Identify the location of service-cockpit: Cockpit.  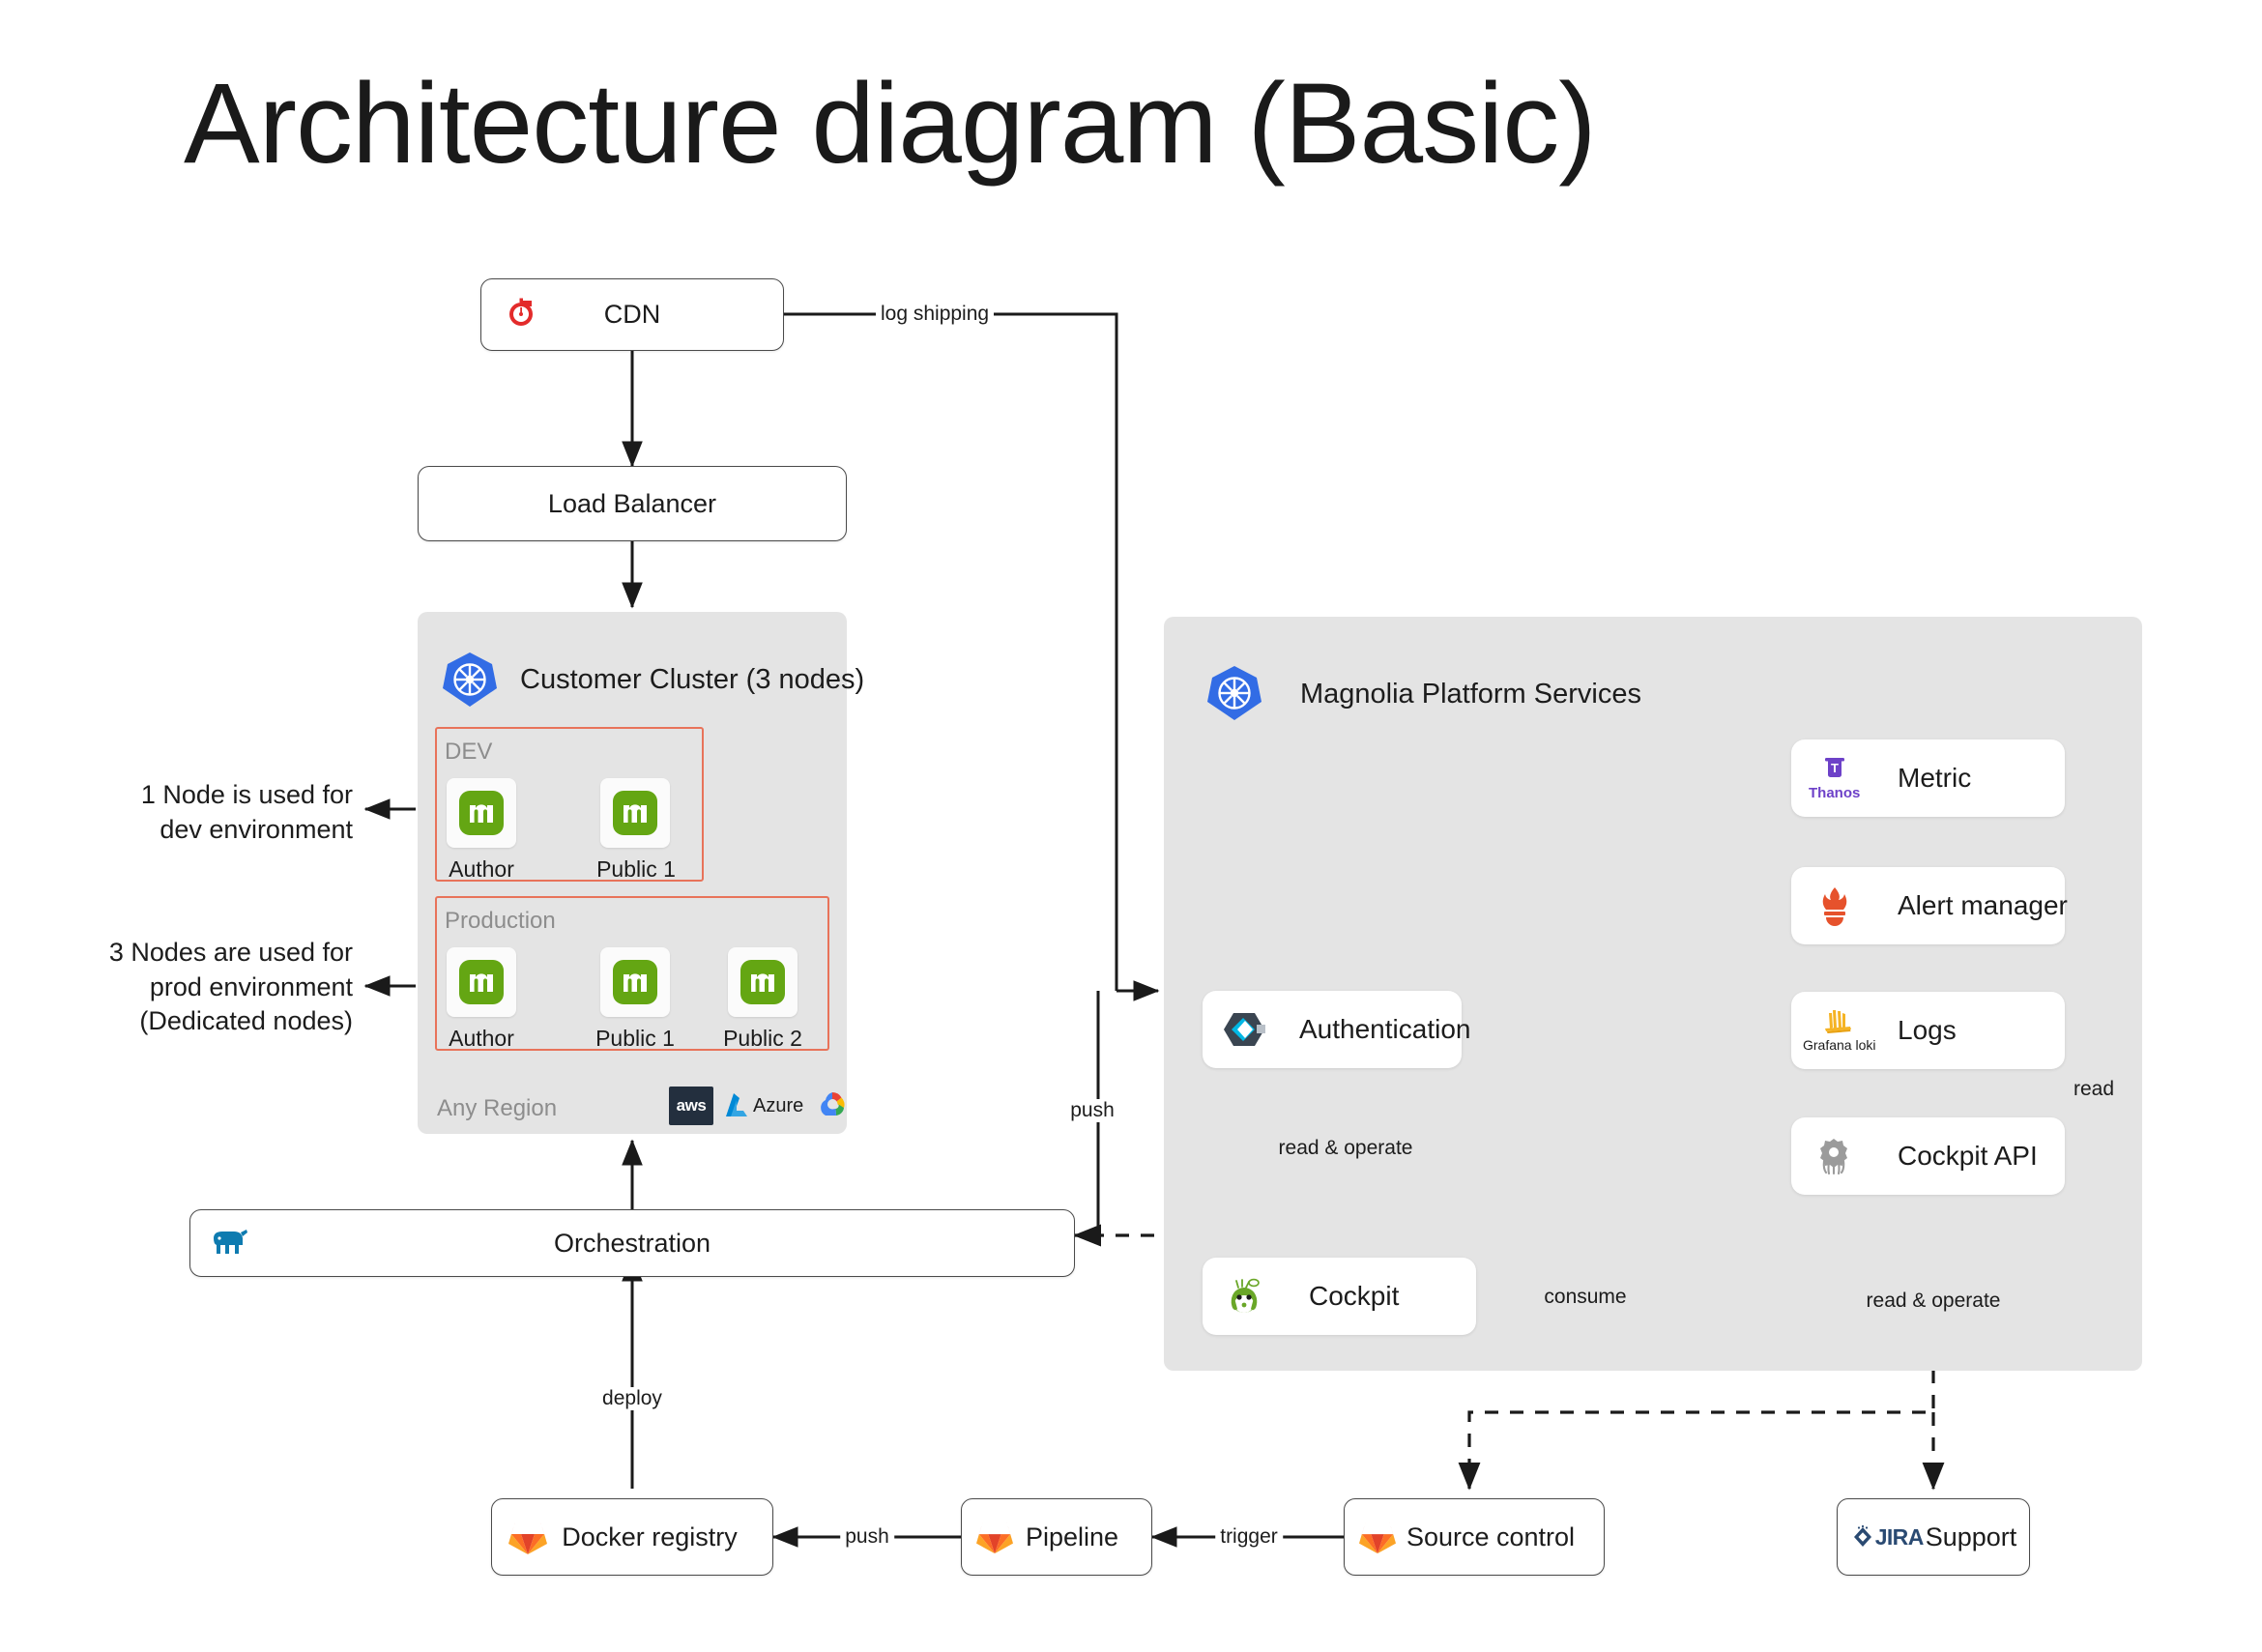
(1340, 1296).